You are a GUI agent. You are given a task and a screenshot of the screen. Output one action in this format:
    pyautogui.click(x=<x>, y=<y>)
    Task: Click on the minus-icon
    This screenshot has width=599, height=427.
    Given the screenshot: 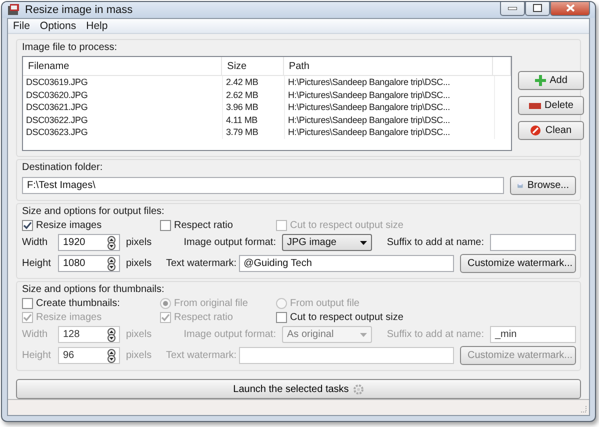 What is the action you would take?
    pyautogui.click(x=534, y=105)
    